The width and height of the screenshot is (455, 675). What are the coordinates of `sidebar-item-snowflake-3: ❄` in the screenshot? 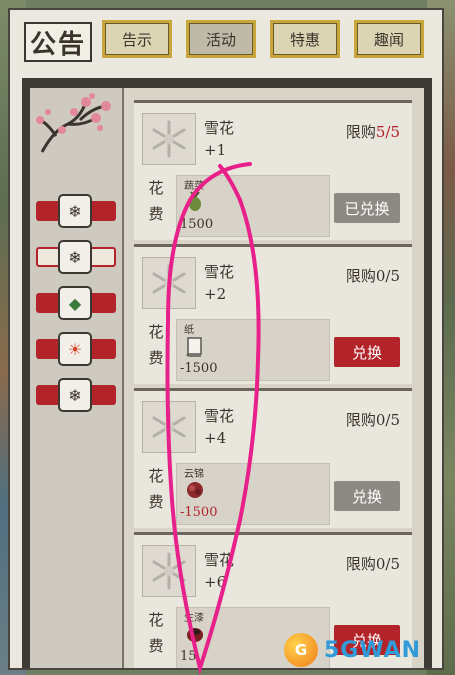 It's located at (76, 395).